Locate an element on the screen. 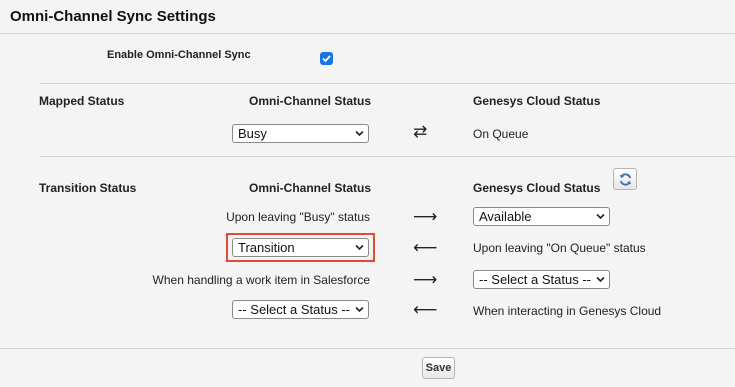  refresh-icon is located at coordinates (625, 179).